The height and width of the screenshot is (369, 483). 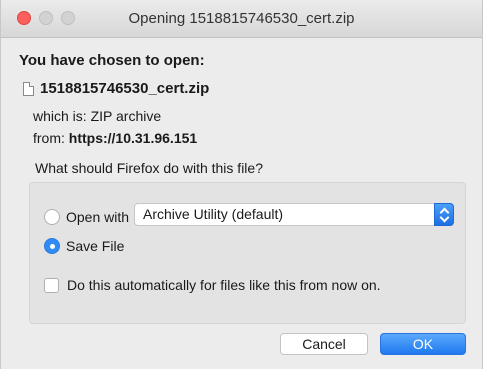 What do you see at coordinates (324, 344) in the screenshot?
I see `cancel-button: Cancel` at bounding box center [324, 344].